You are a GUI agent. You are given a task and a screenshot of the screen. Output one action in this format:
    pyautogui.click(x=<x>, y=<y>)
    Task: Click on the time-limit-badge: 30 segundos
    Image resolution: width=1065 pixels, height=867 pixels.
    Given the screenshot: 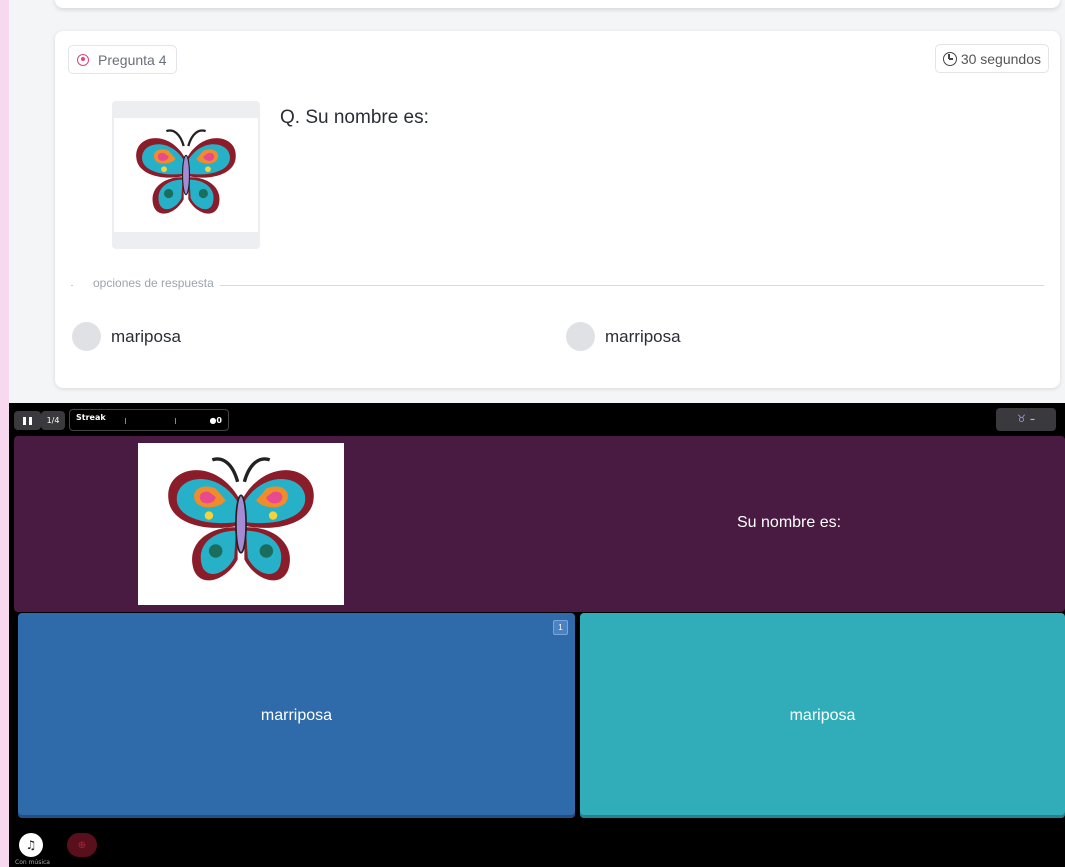 What is the action you would take?
    pyautogui.click(x=991, y=58)
    